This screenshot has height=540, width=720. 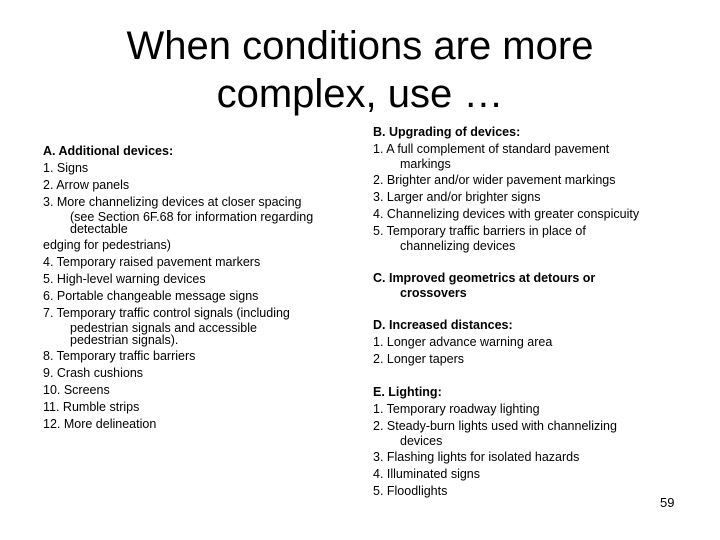 What do you see at coordinates (124, 279) in the screenshot?
I see `list-item-text: 5. High-level warning devices` at bounding box center [124, 279].